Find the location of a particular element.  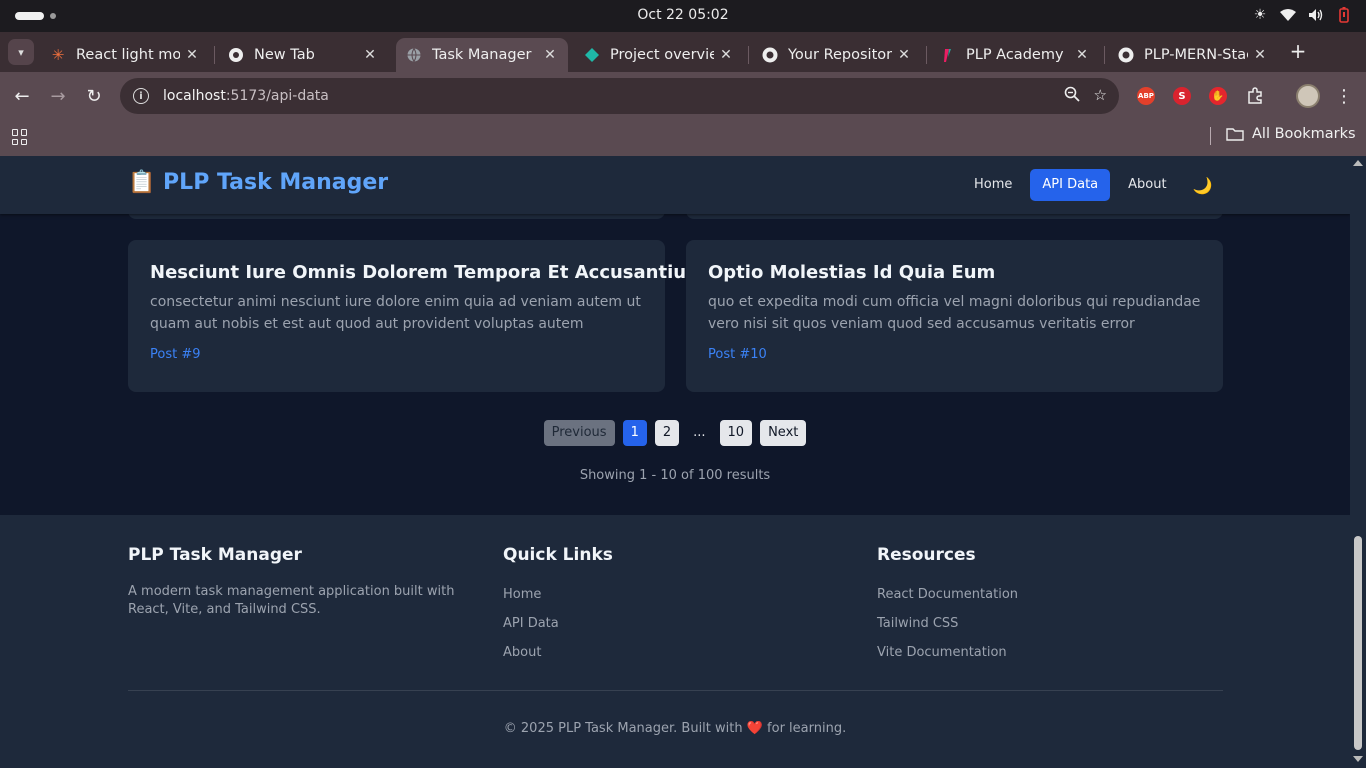

profile-avatar is located at coordinates (1308, 96).